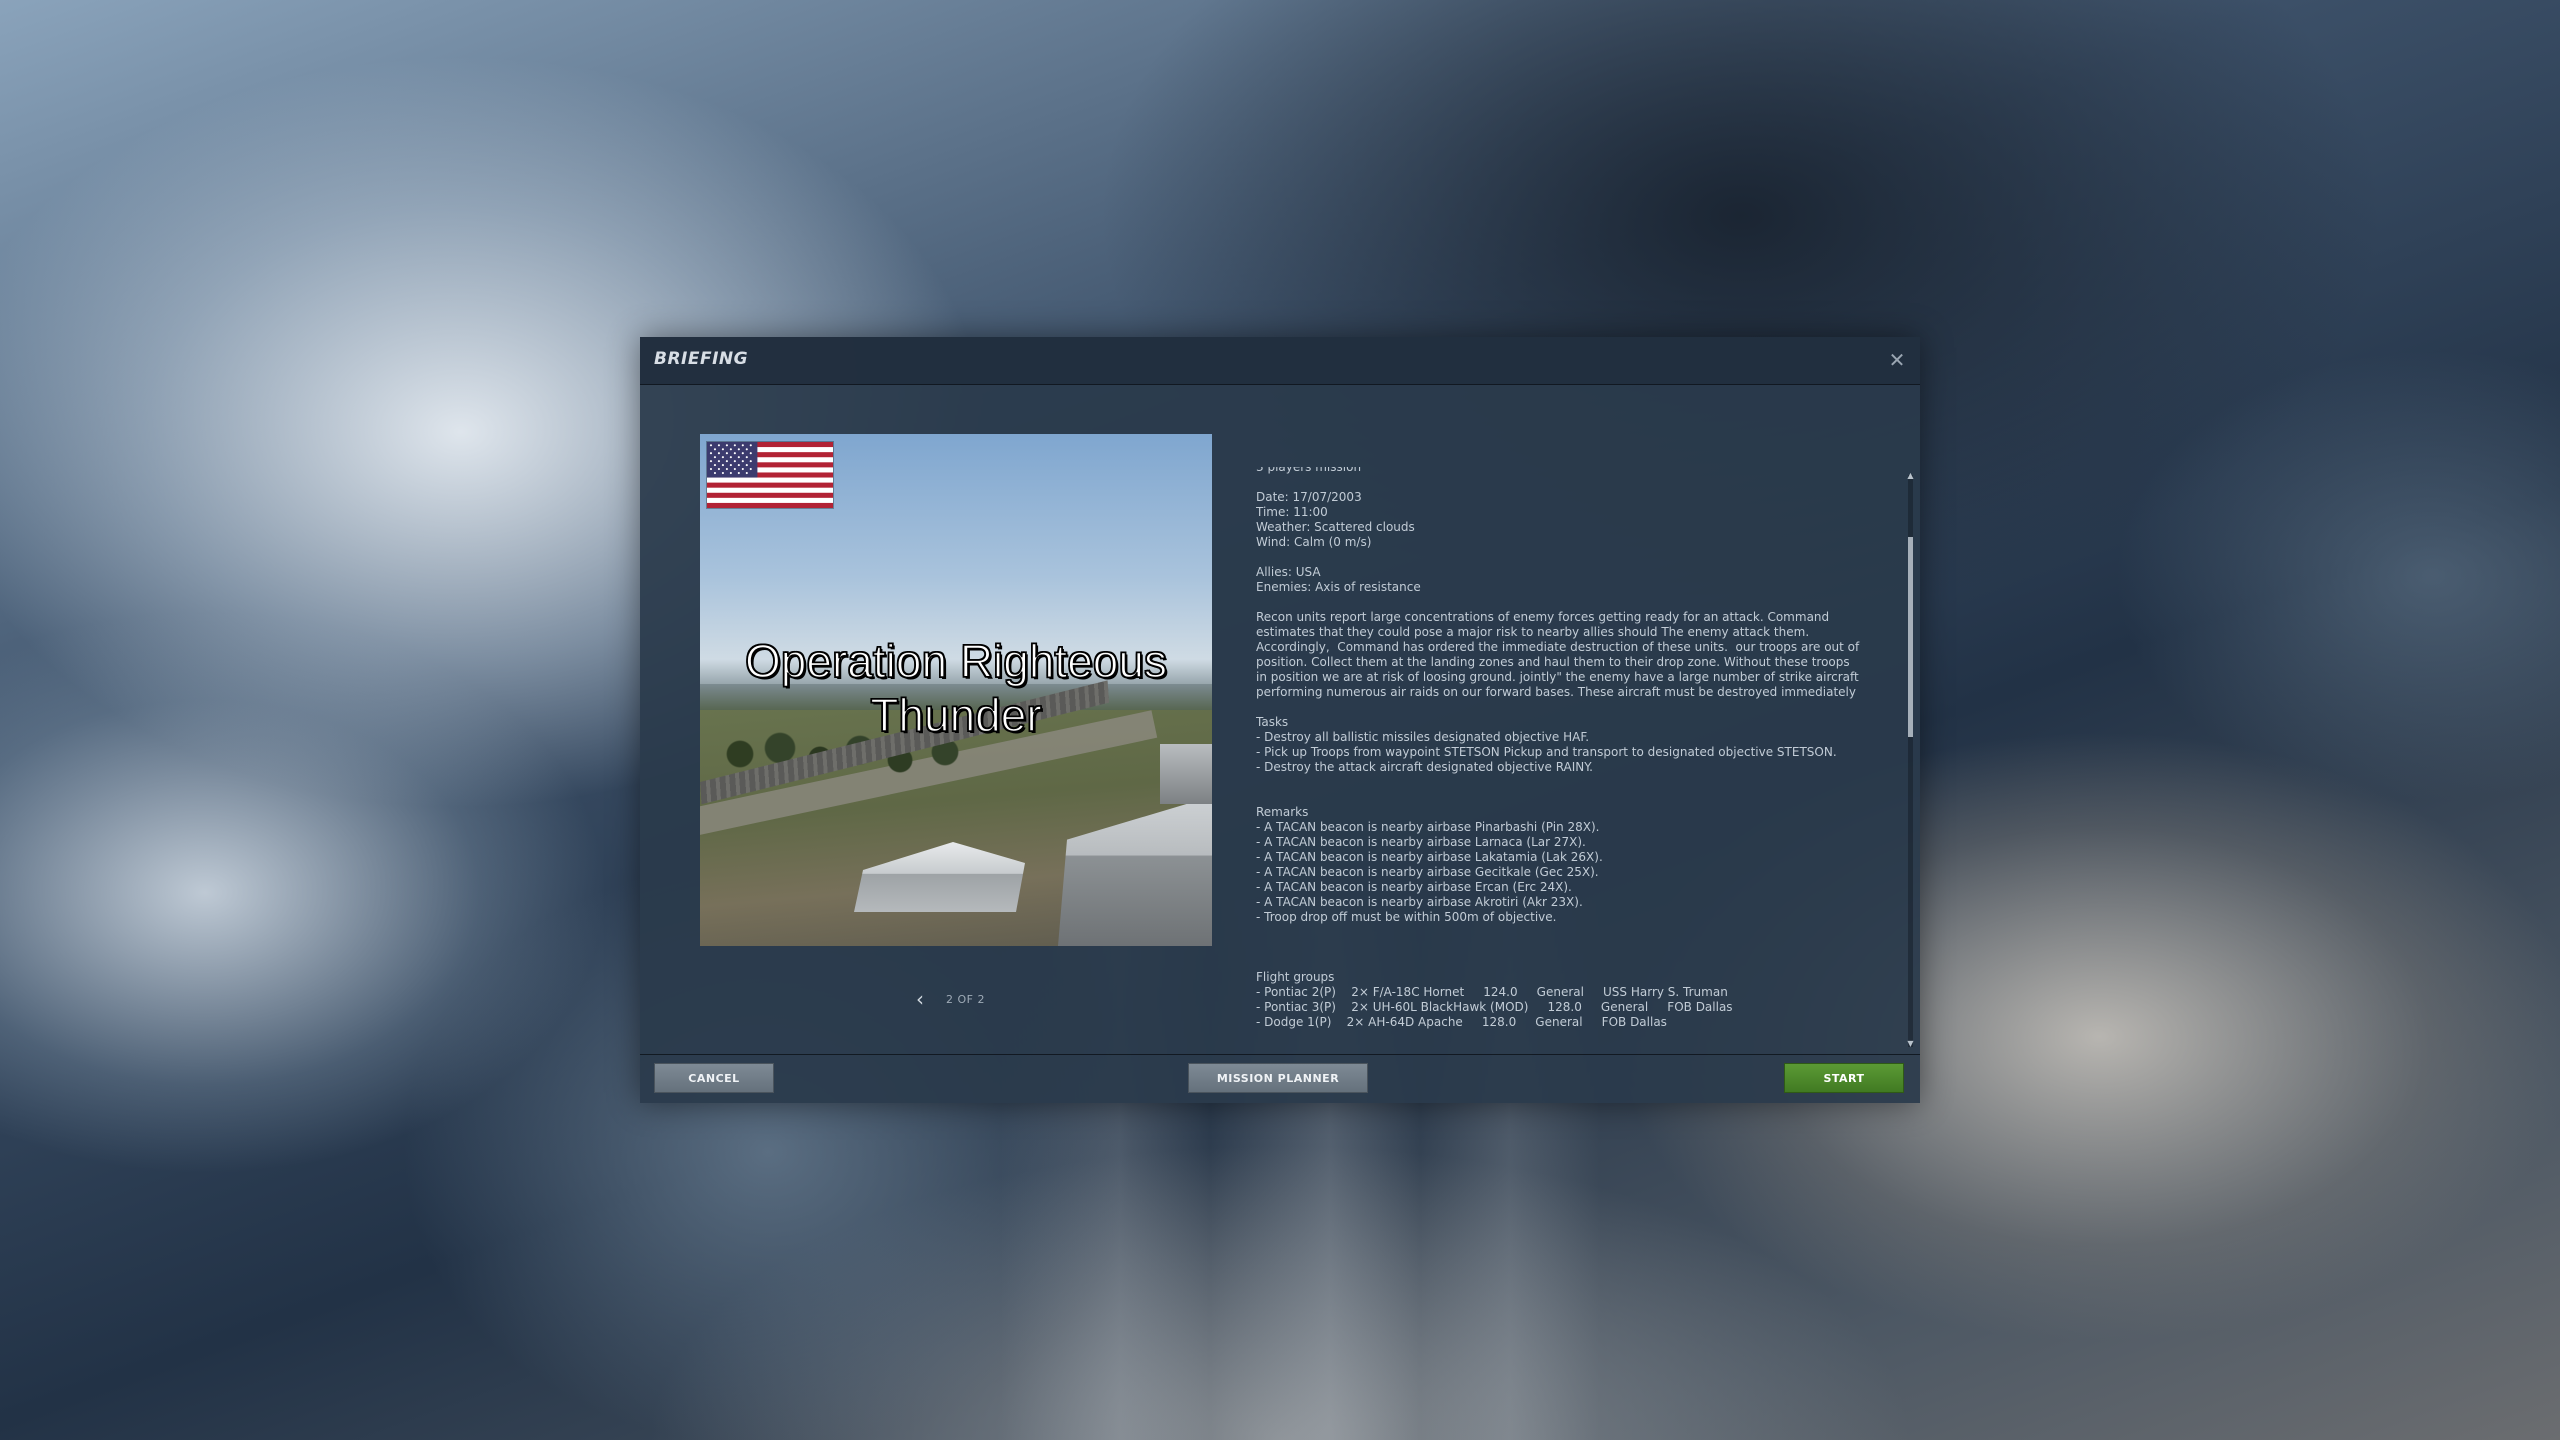 The height and width of the screenshot is (1440, 2560). I want to click on briefing-allies: Allies: USA, so click(1288, 572).